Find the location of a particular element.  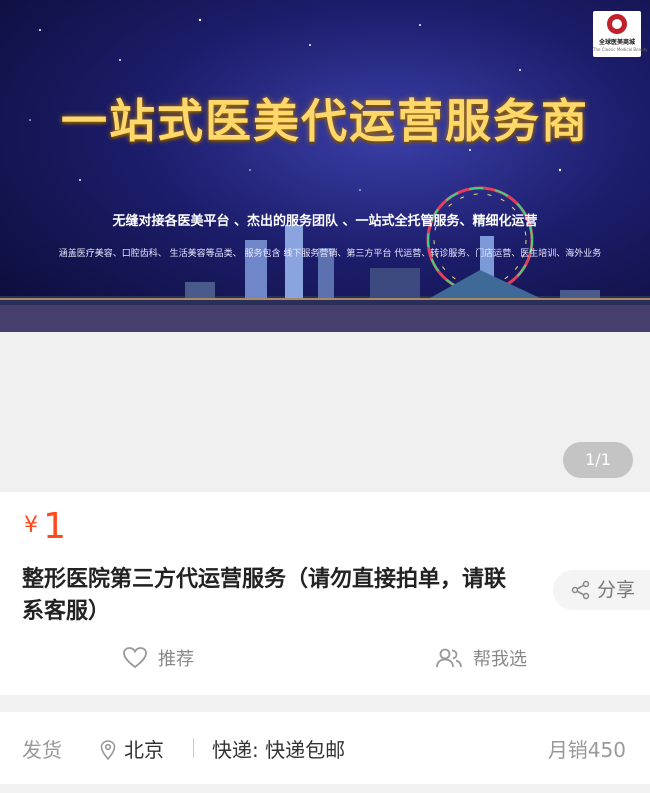

share-icon is located at coordinates (580, 590).